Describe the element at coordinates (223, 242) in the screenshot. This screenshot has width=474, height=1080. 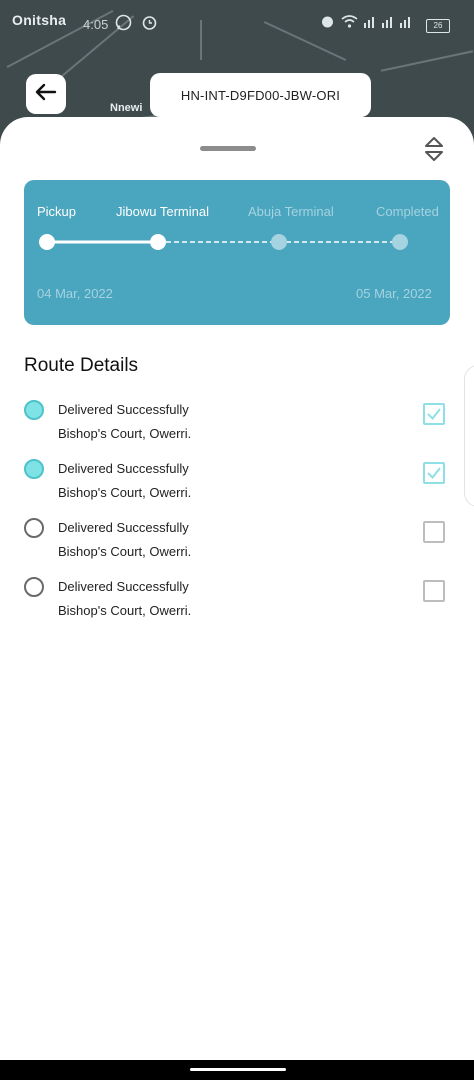
I see `progress-track` at that location.